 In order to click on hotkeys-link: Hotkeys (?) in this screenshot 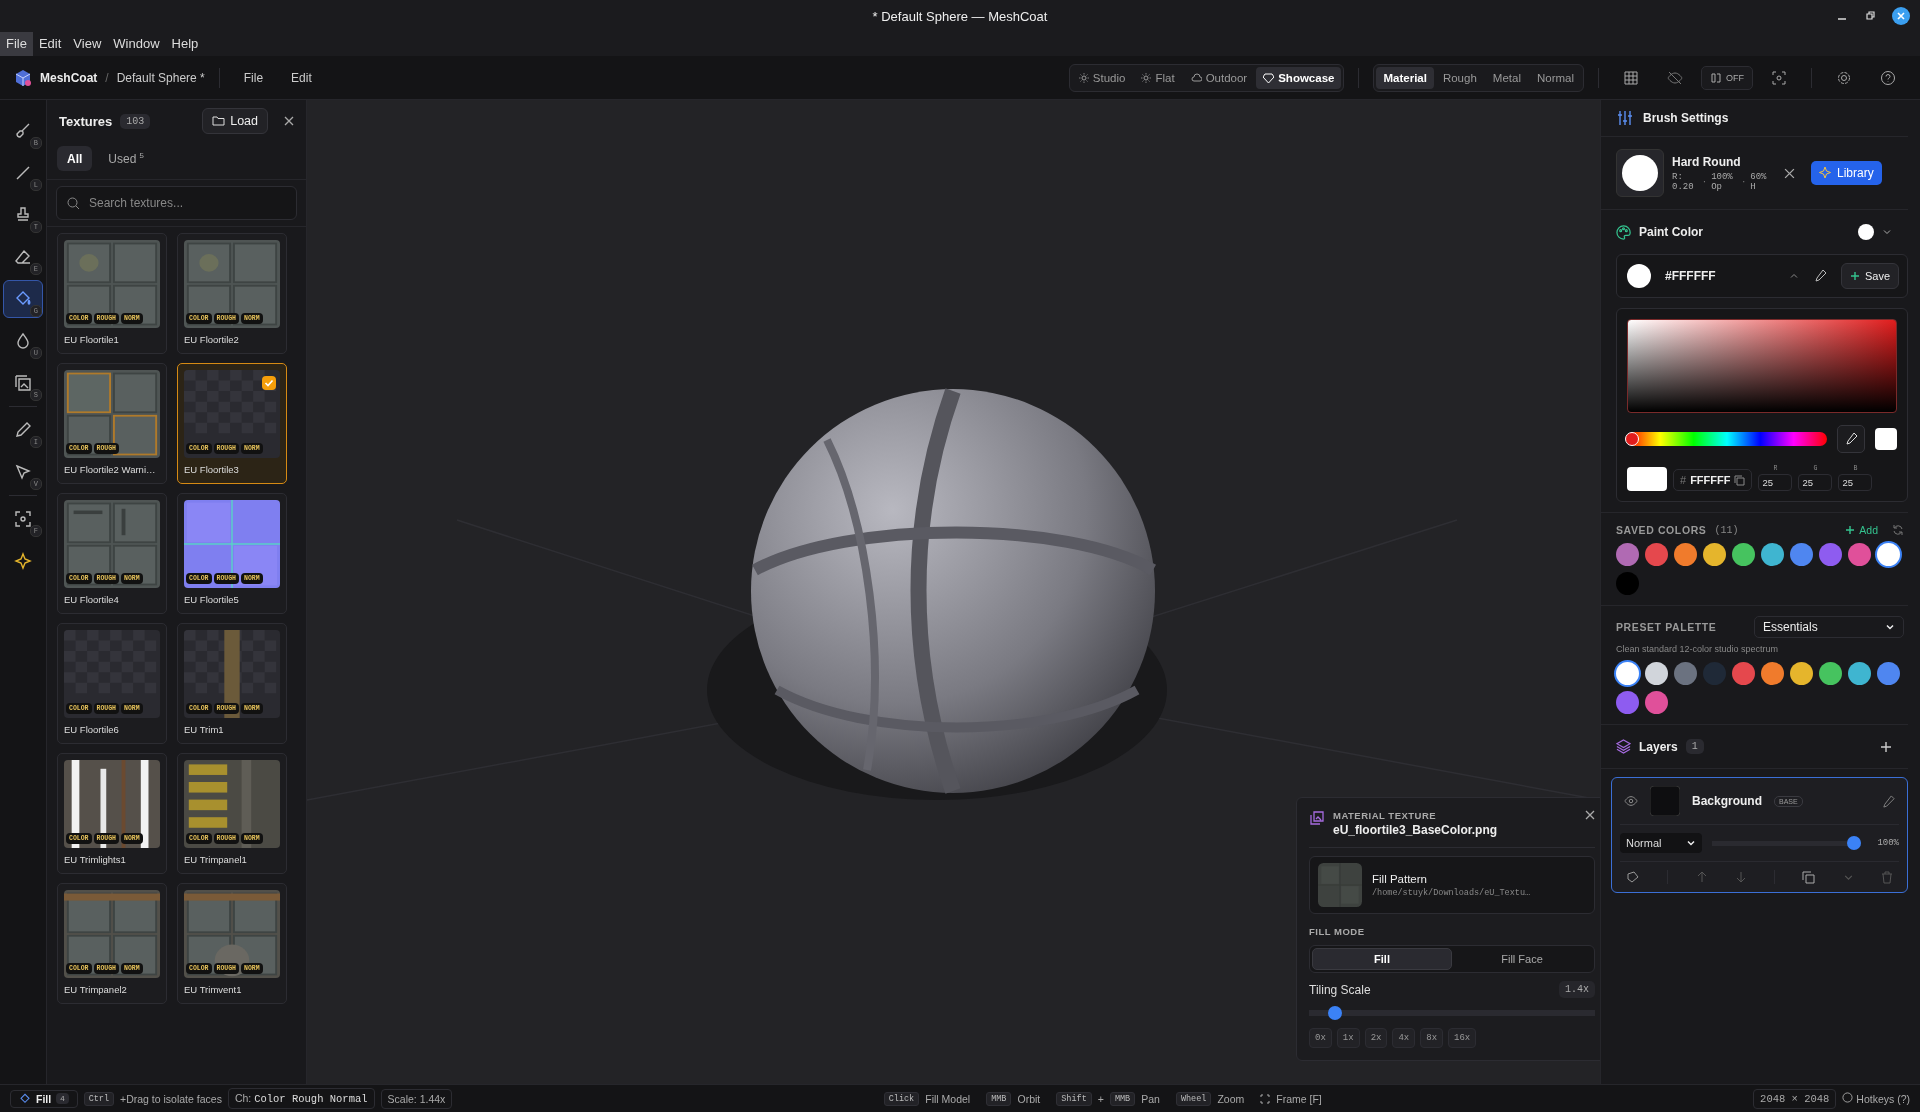, I will do `click(1876, 1098)`.